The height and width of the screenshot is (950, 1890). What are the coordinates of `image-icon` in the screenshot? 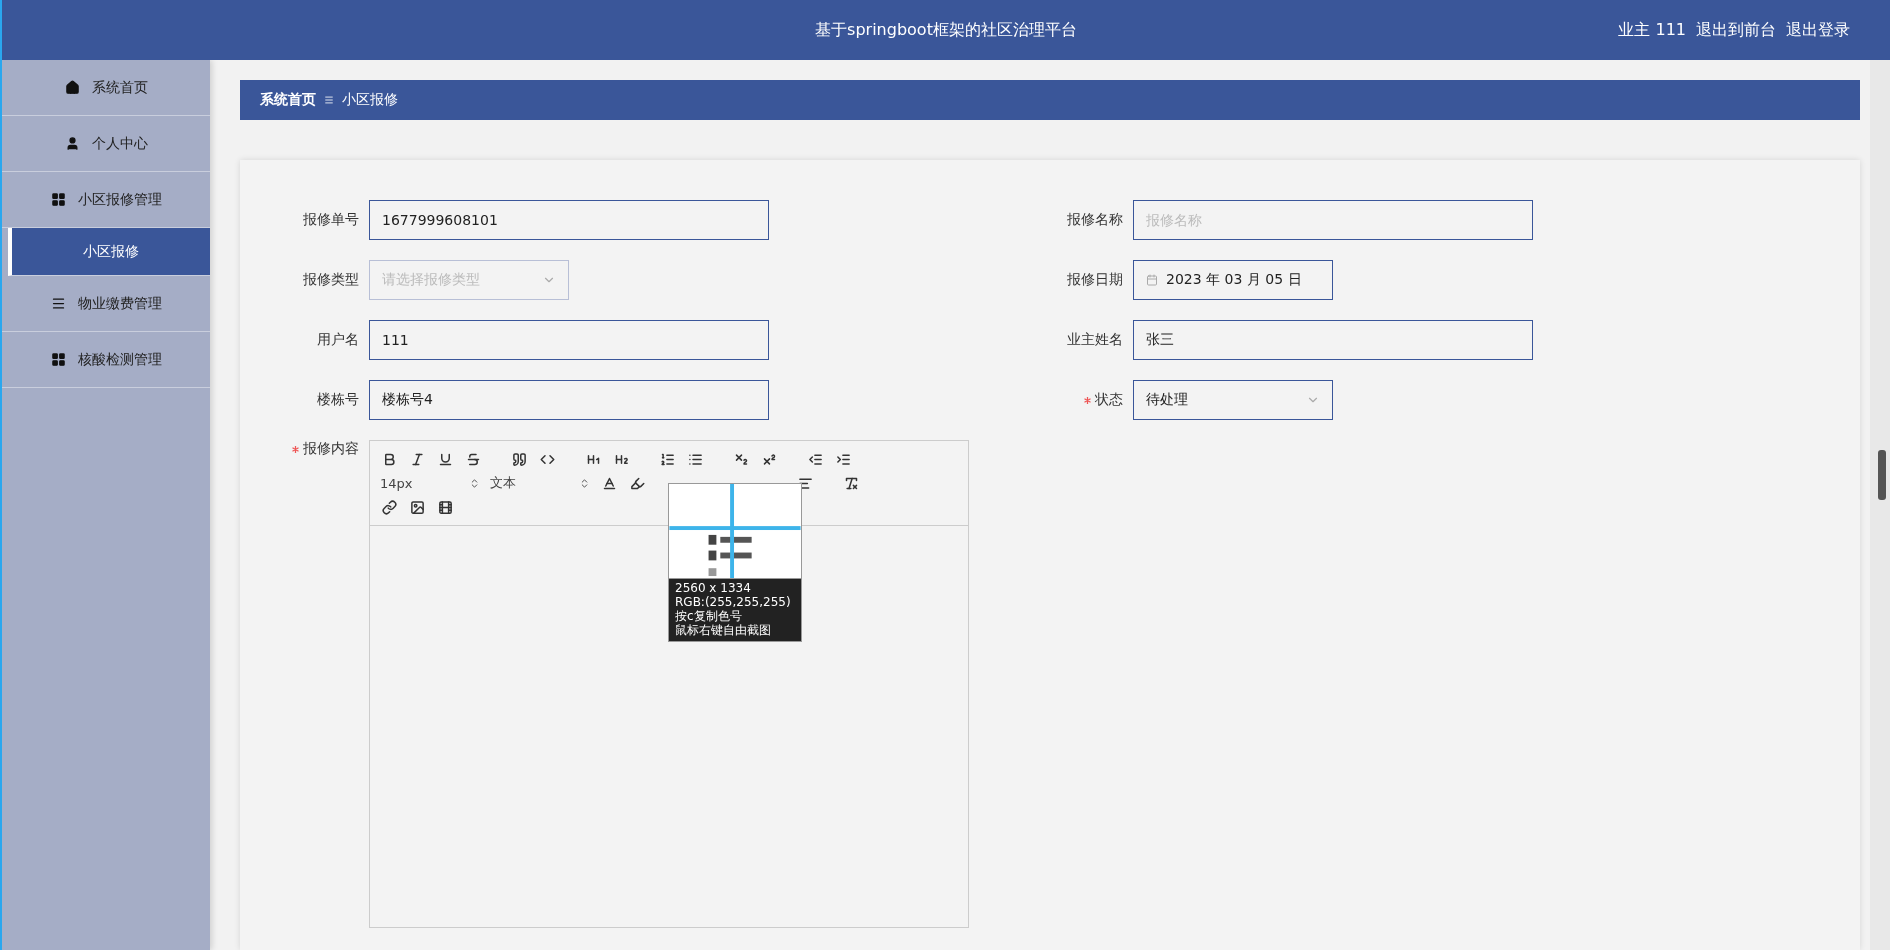 It's located at (417, 507).